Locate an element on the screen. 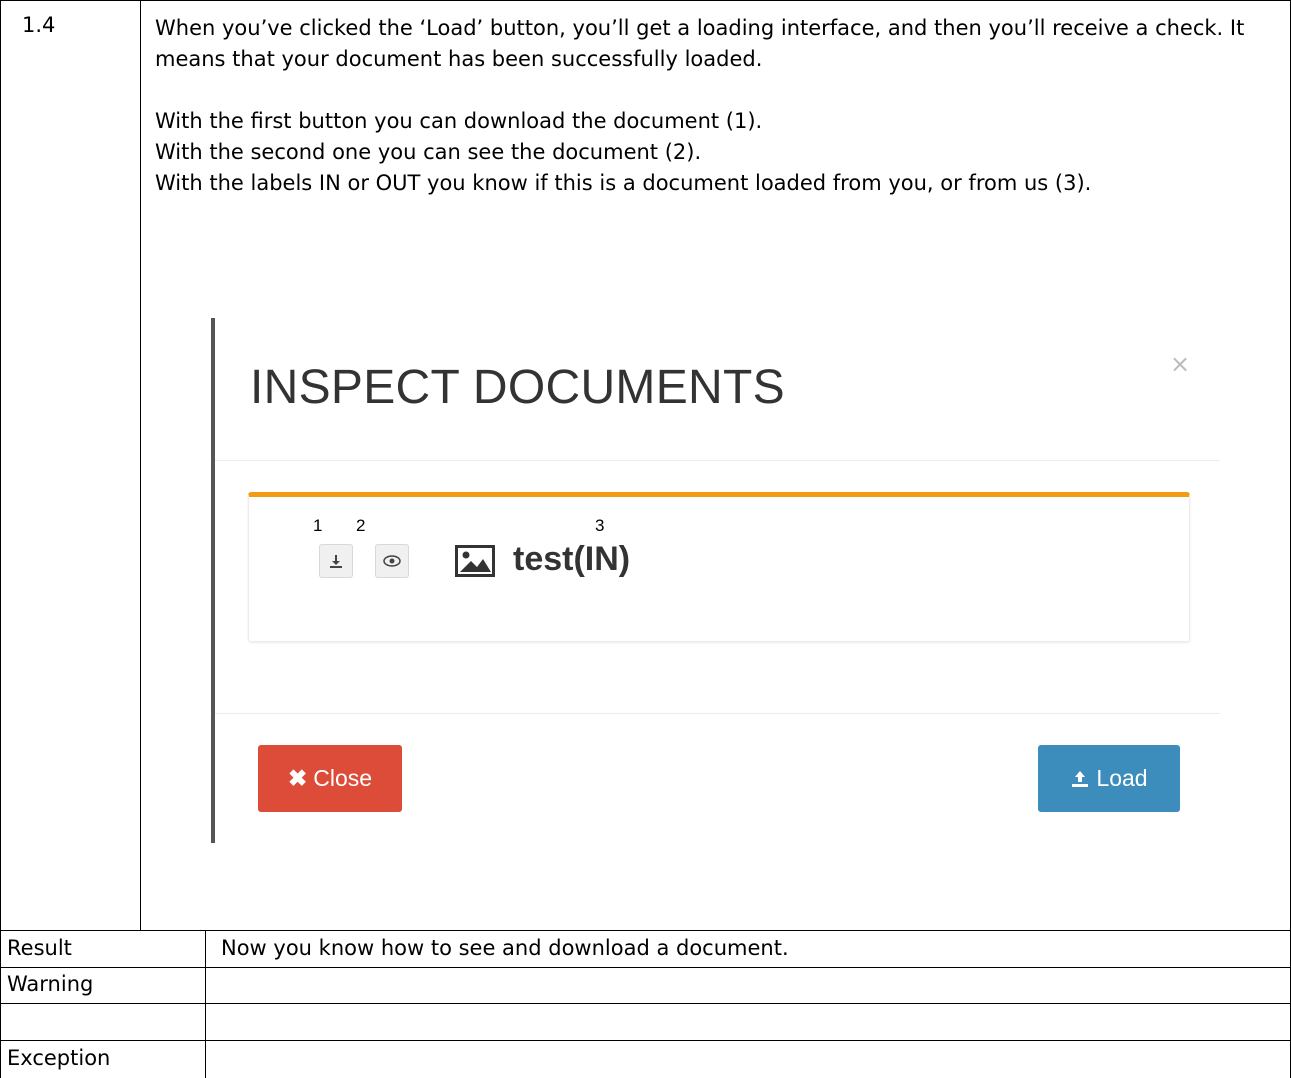 This screenshot has height=1078, width=1291. result-label: Result is located at coordinates (39, 948).